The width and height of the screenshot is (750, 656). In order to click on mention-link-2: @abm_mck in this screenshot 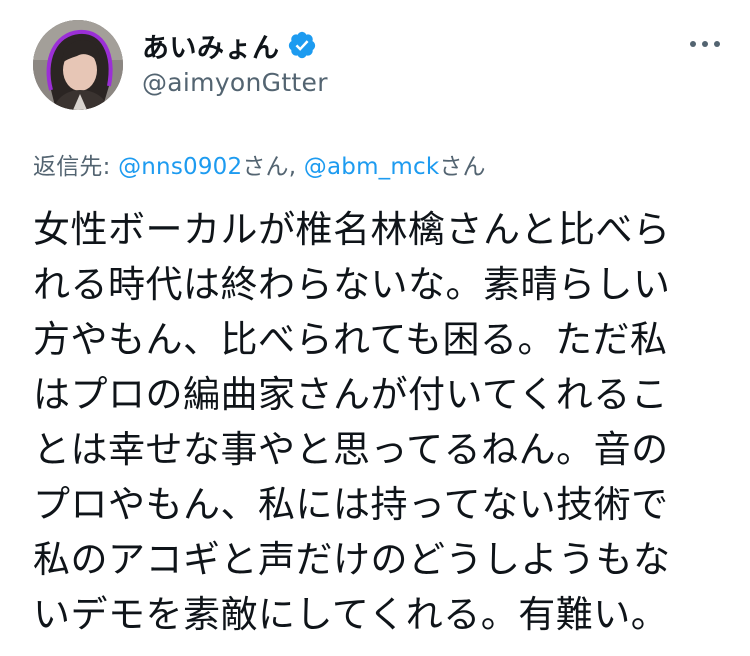, I will do `click(372, 167)`.